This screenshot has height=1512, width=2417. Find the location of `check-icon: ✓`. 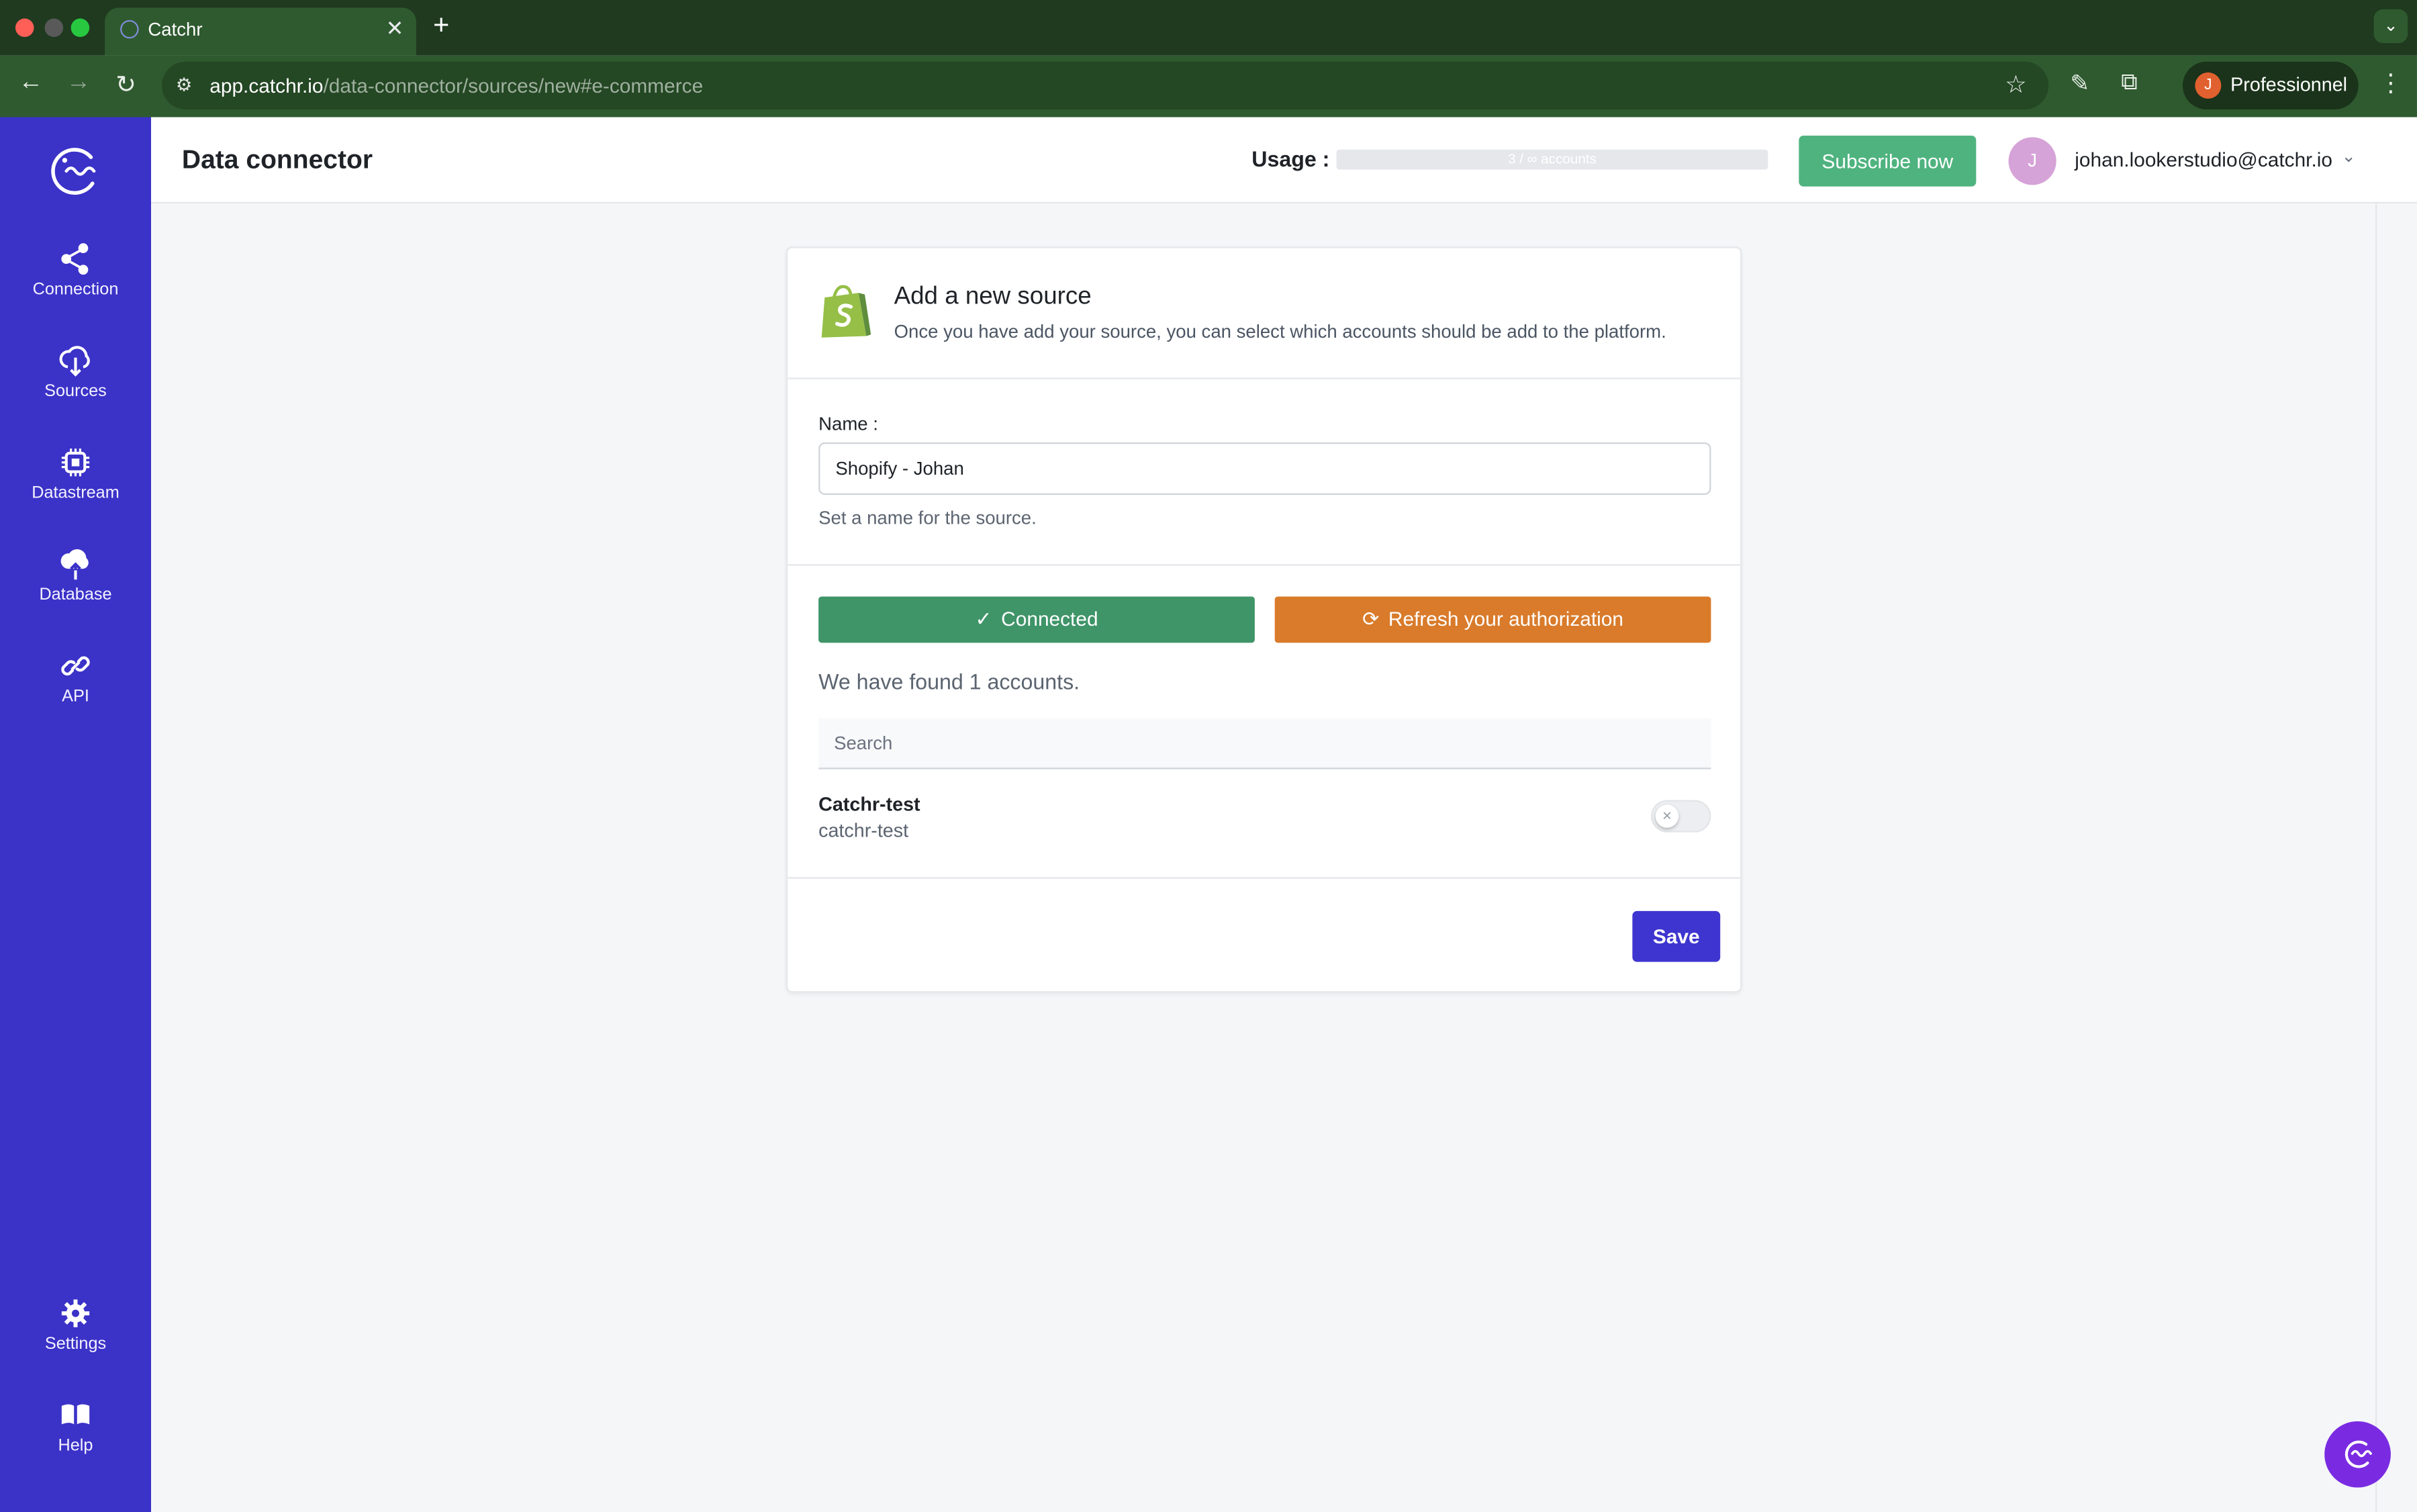

check-icon: ✓ is located at coordinates (983, 619).